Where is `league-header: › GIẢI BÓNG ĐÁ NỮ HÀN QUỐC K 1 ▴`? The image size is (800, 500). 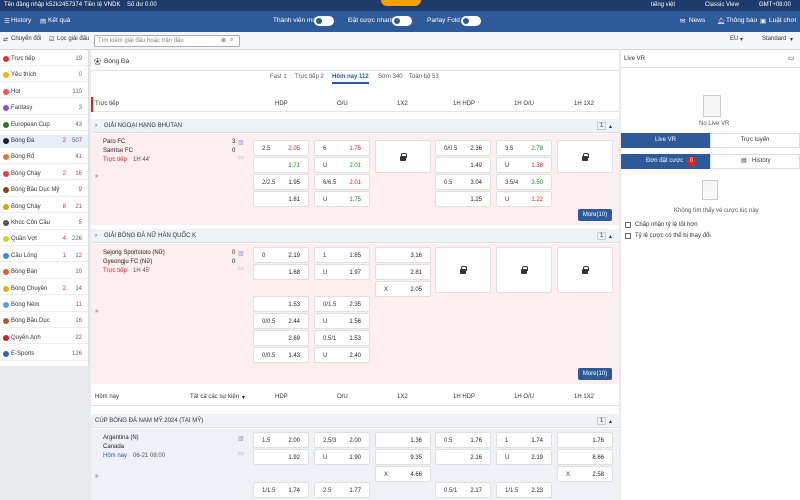
league-header: › GIẢI BÓNG ĐÁ NỮ HÀN QUỐC K 1 ▴ is located at coordinates (355, 236).